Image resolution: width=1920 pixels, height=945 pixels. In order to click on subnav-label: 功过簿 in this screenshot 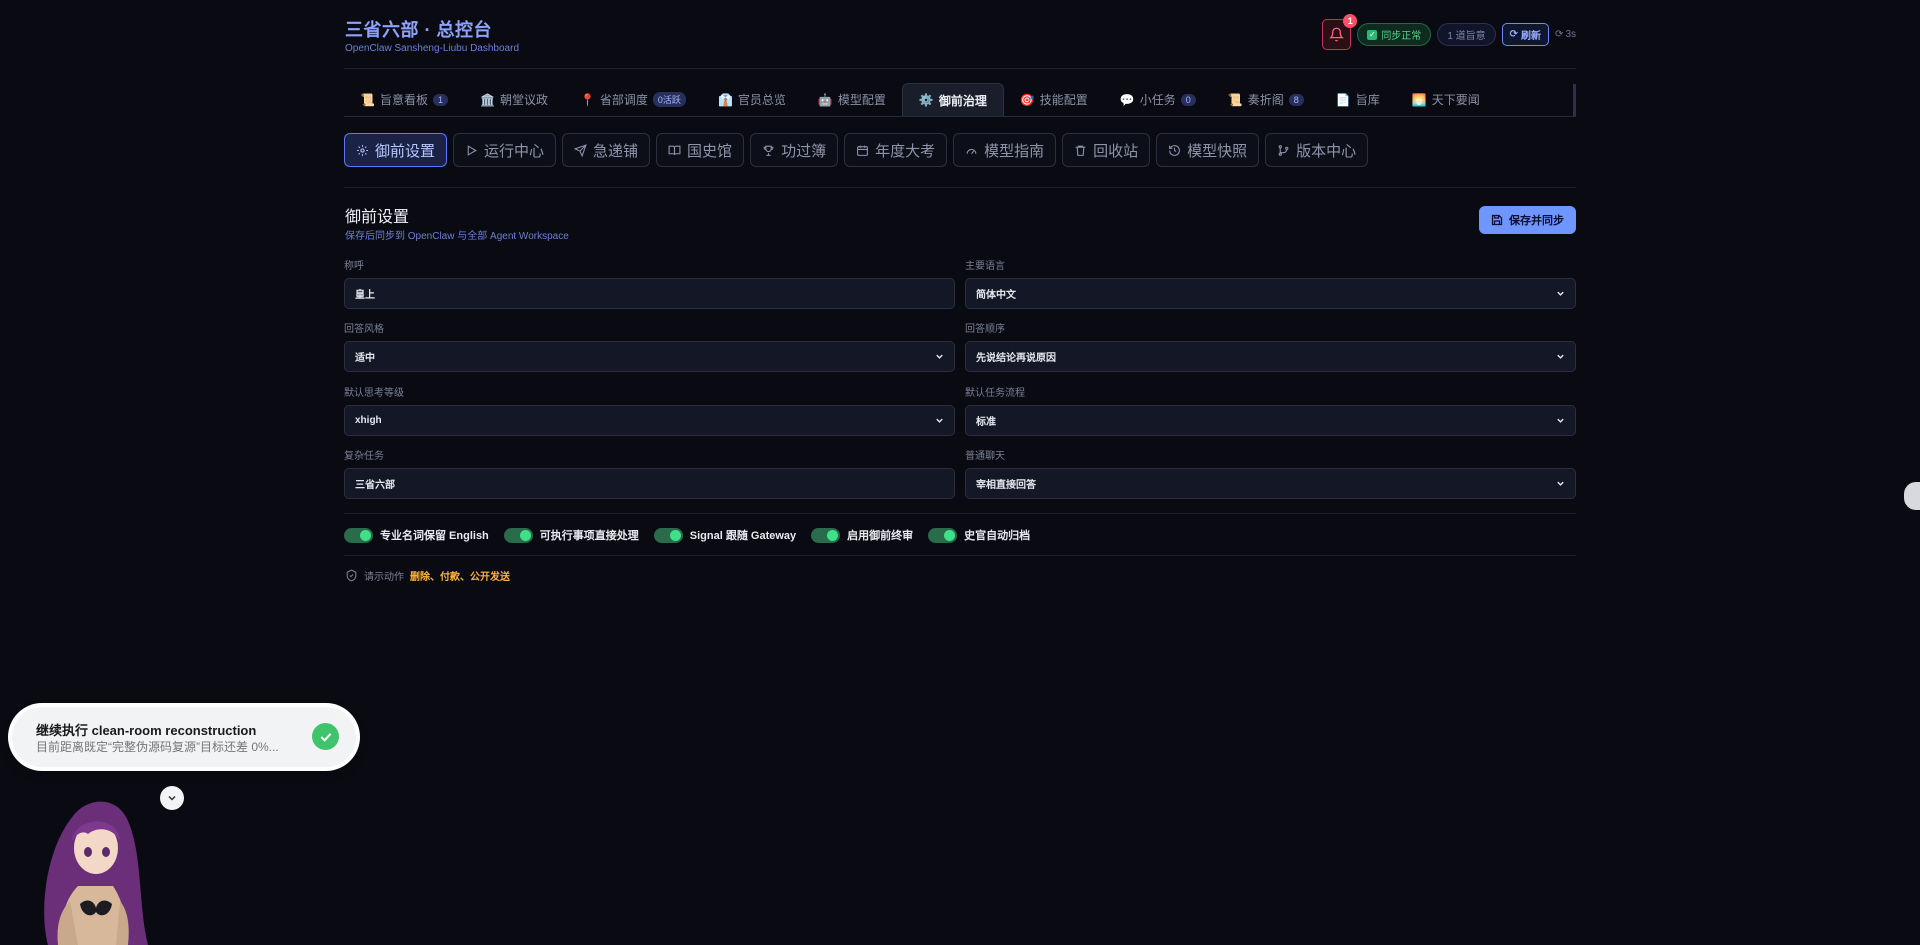, I will do `click(804, 151)`.